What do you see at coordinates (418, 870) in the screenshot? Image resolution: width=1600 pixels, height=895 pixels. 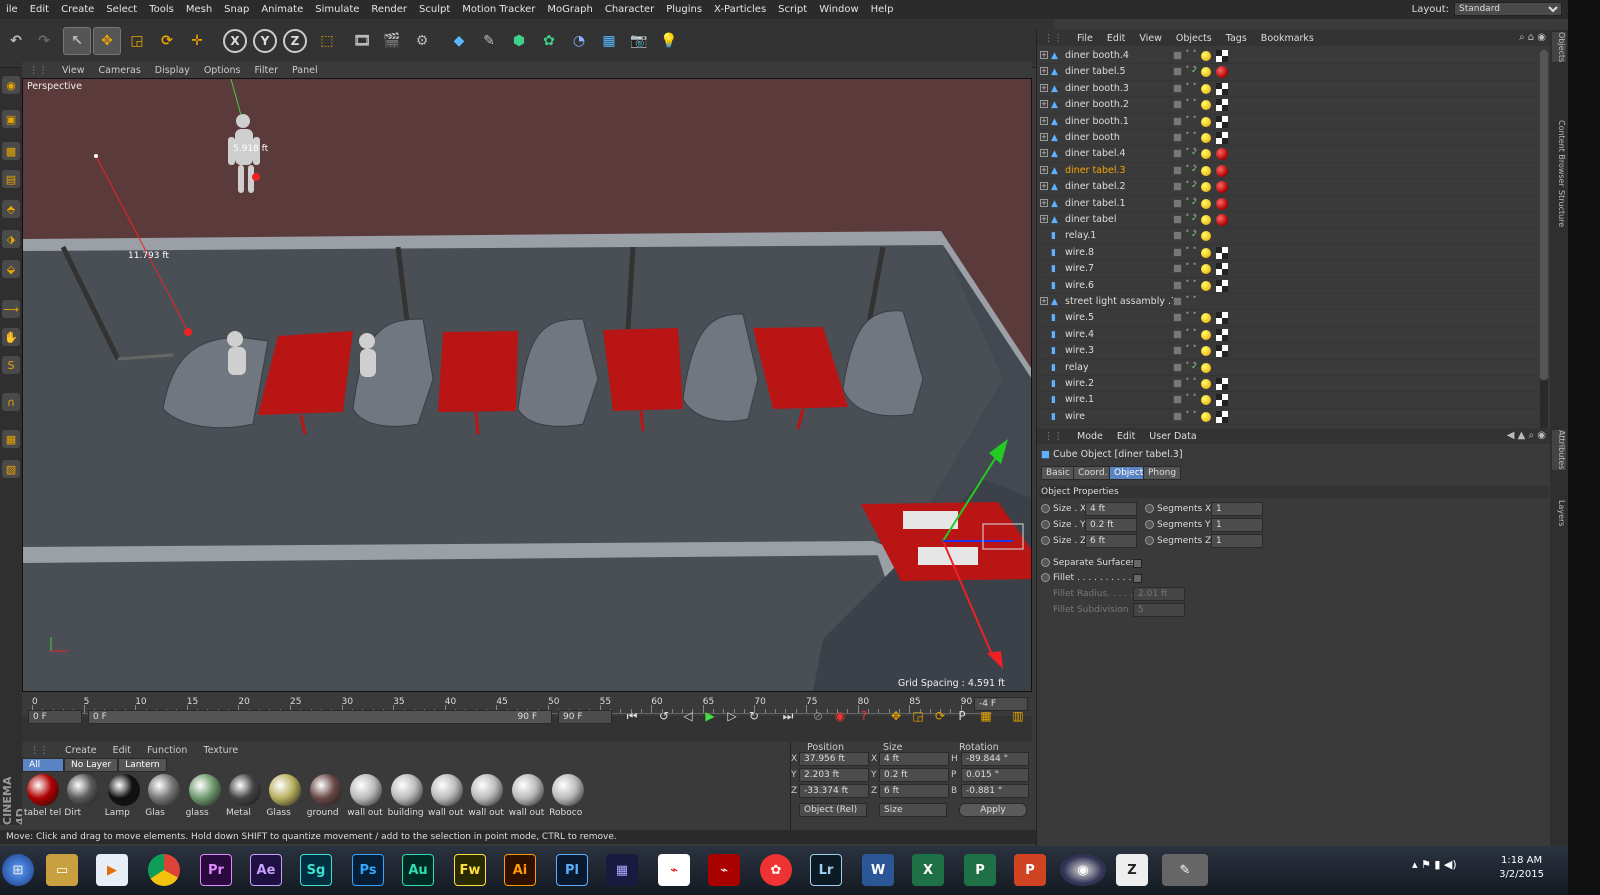 I see `app-au-icon: Au` at bounding box center [418, 870].